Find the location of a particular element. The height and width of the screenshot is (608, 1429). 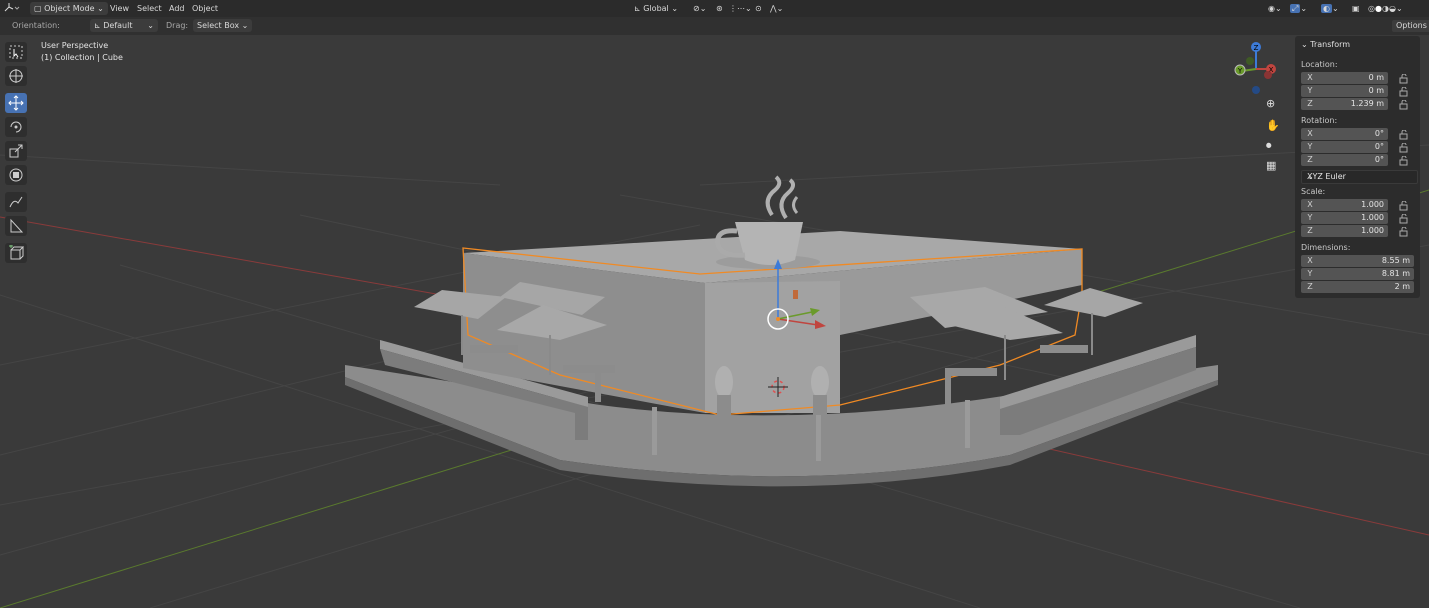

coffee-cup is located at coordinates (769, 243).